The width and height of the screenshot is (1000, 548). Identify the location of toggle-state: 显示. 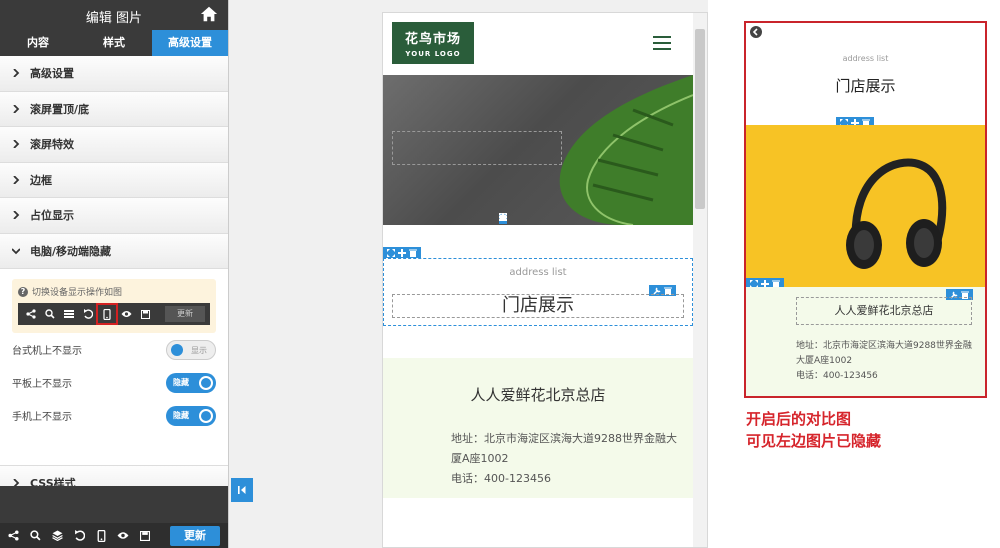
(199, 350).